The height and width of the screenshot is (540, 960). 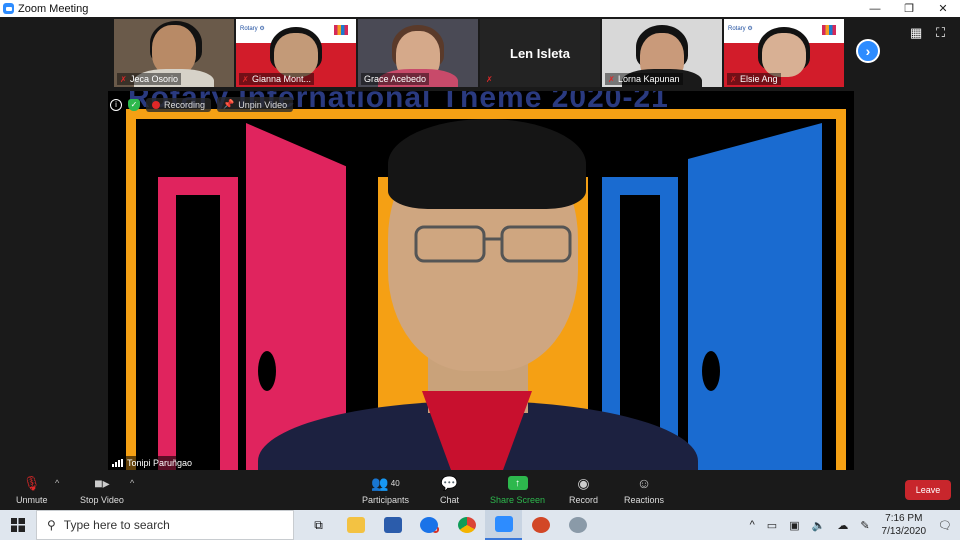 What do you see at coordinates (53, 8) in the screenshot?
I see `window-title: Zoom Meeting` at bounding box center [53, 8].